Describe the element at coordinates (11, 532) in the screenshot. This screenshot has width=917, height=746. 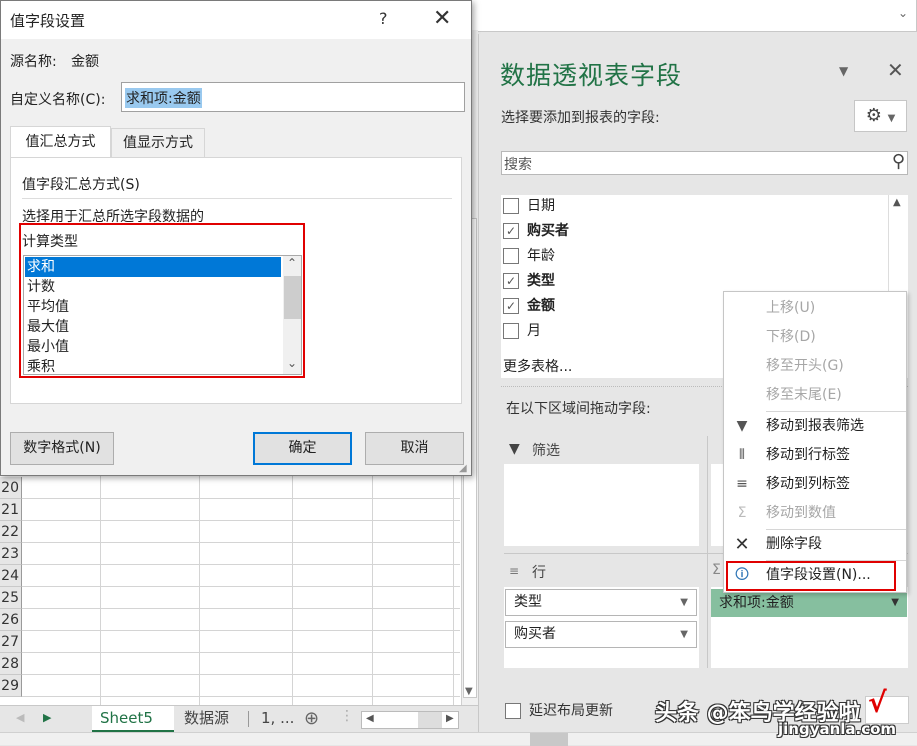
I see `row-header: 22` at that location.